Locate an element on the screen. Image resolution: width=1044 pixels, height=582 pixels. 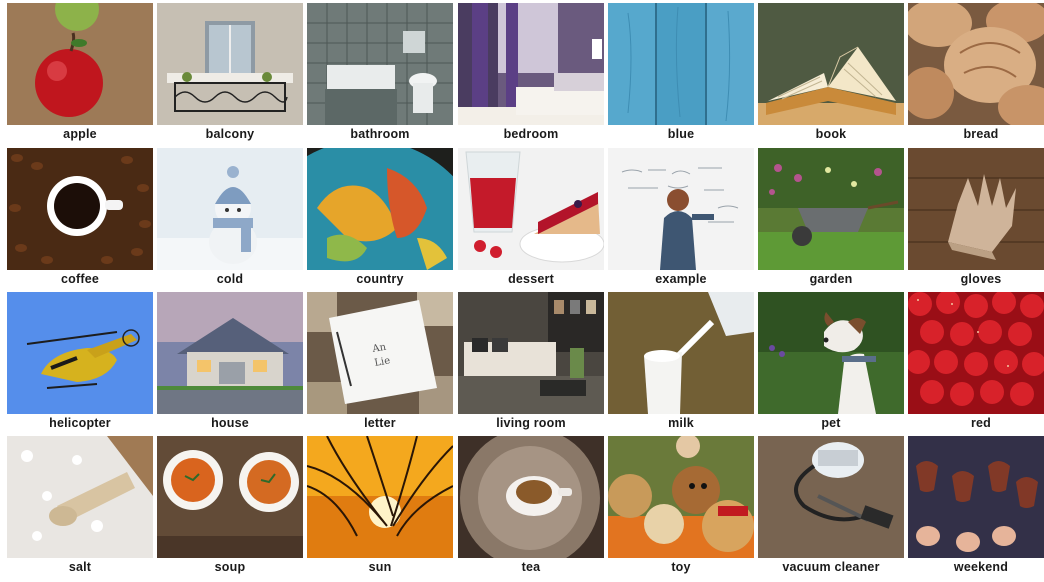
card-tea: tea is located at coordinates (531, 506).